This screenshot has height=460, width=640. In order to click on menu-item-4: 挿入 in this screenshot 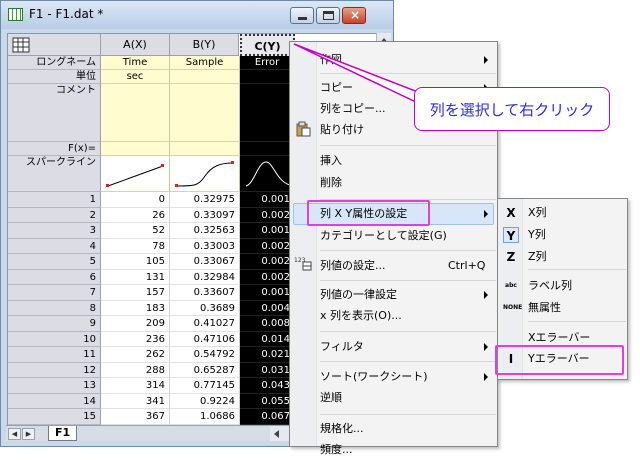, I will do `click(331, 161)`.